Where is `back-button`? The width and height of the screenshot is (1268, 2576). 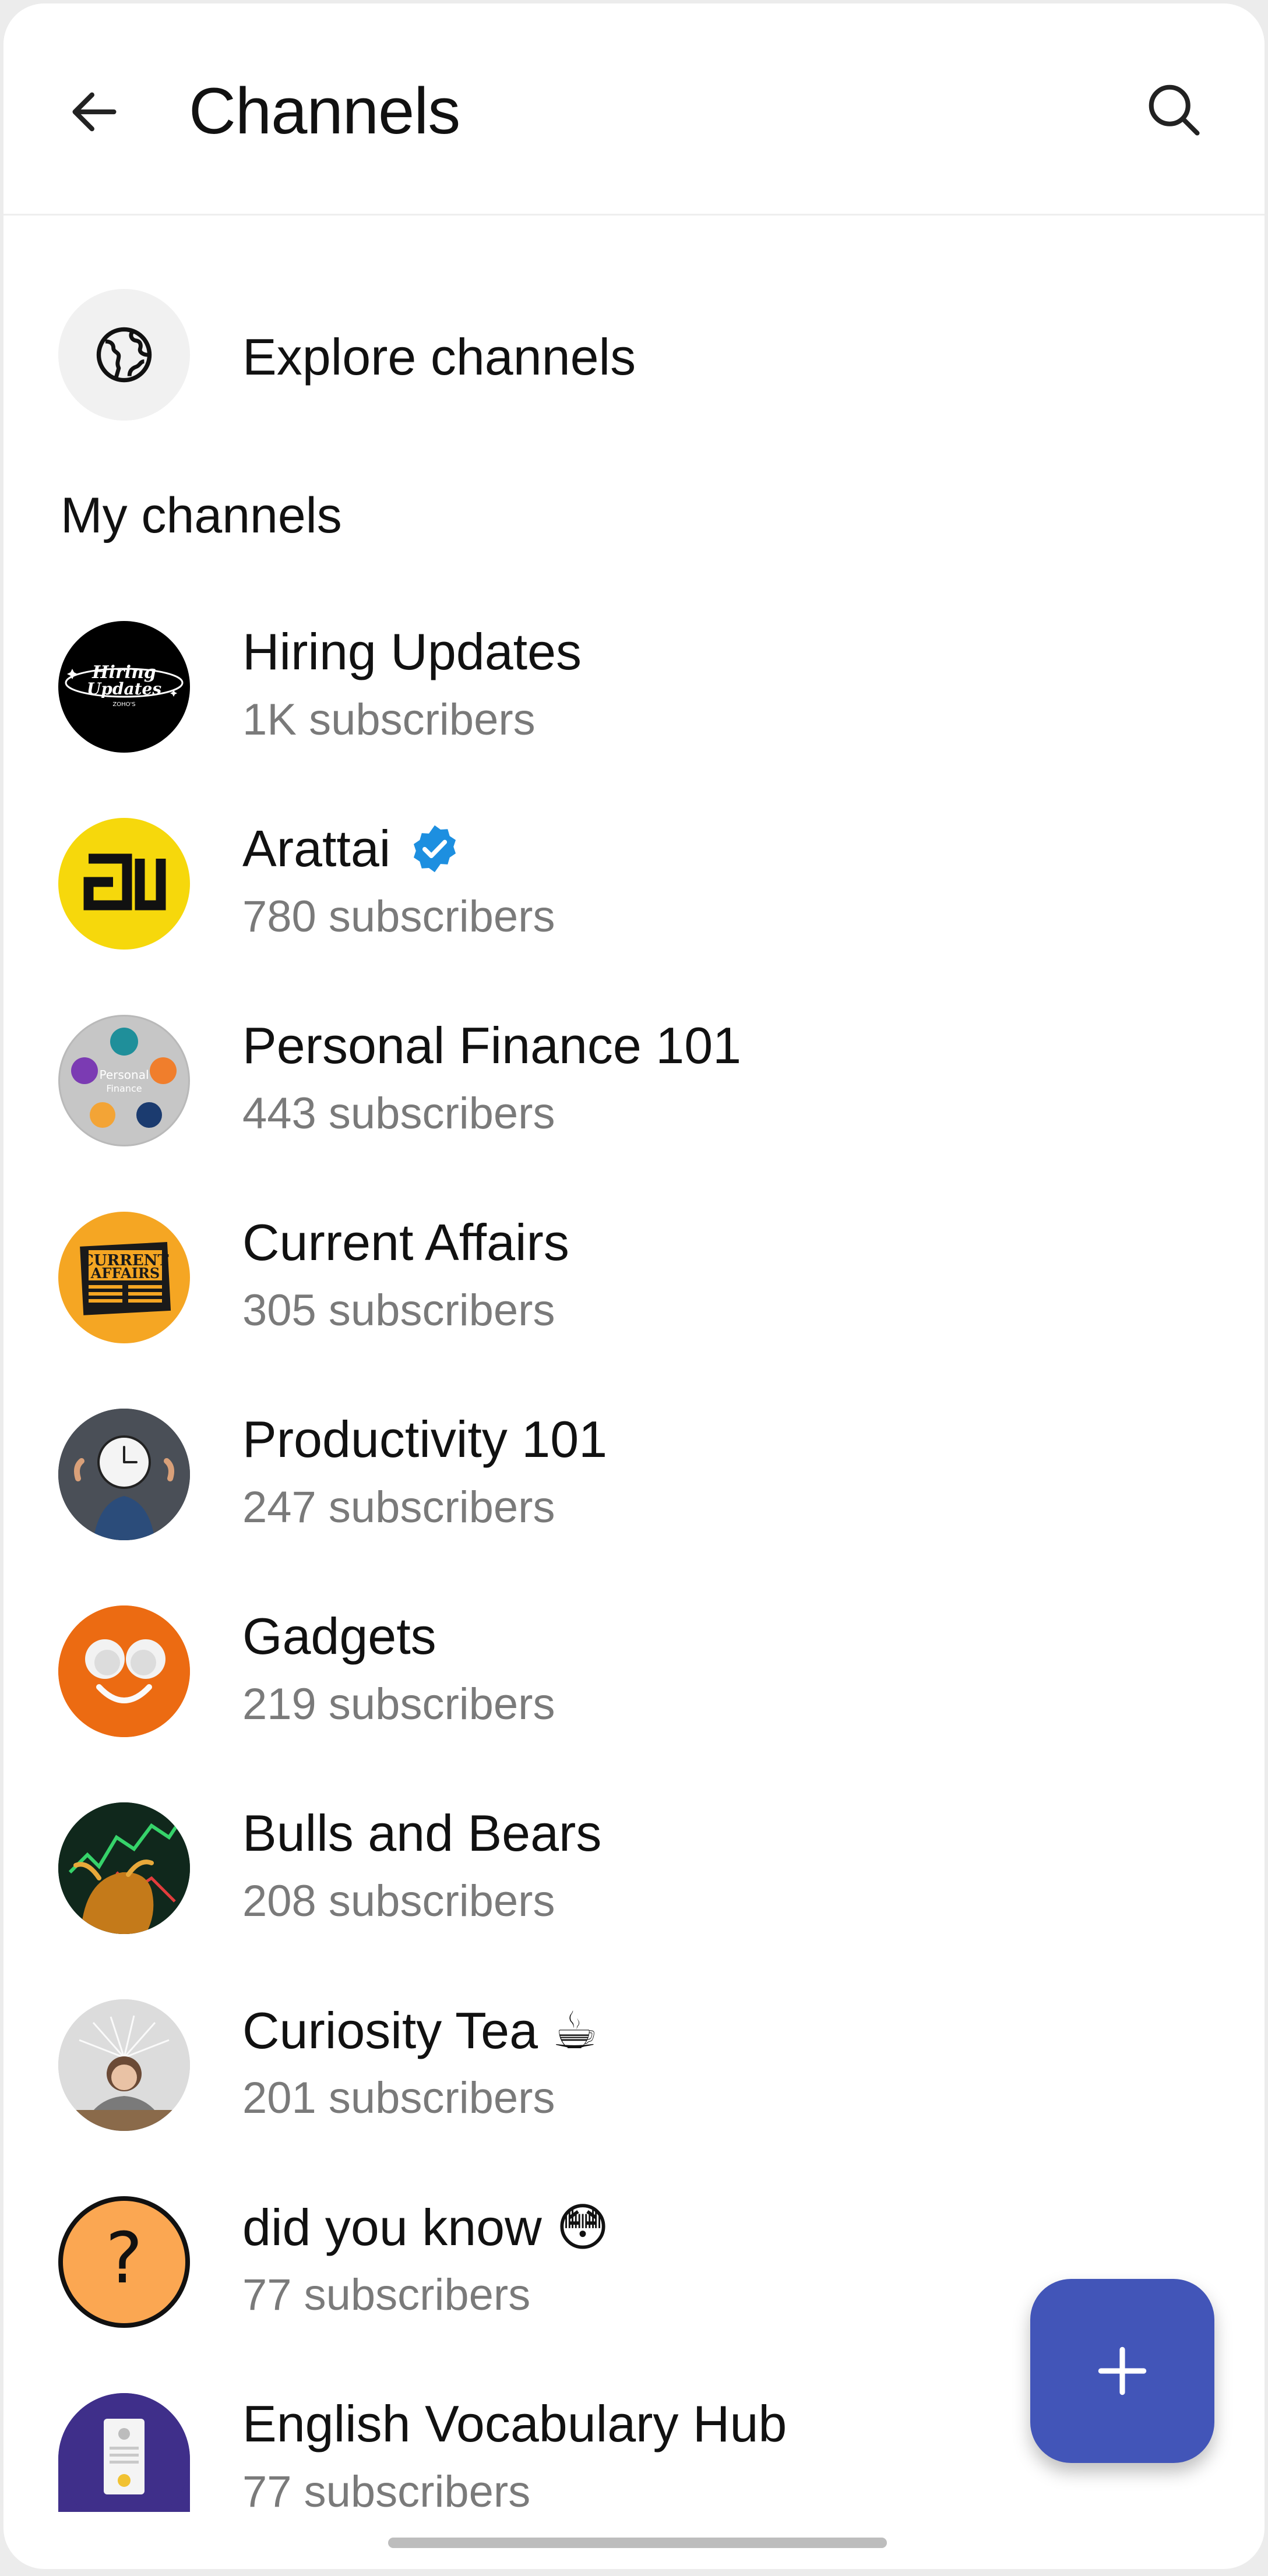
back-button is located at coordinates (94, 112).